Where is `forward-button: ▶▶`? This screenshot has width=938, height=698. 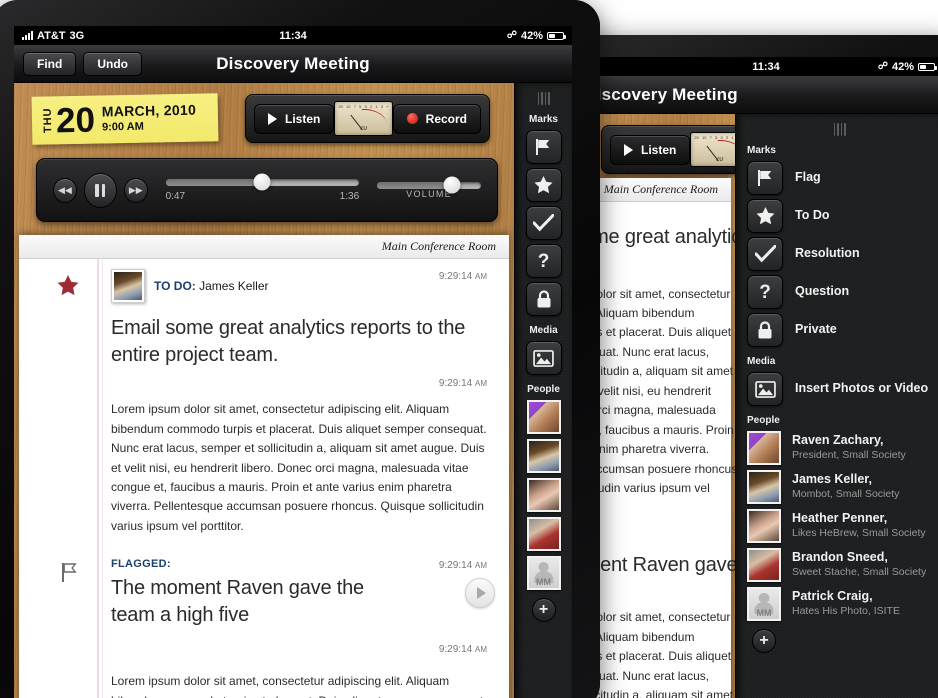
forward-button: ▶▶ is located at coordinates (135, 190).